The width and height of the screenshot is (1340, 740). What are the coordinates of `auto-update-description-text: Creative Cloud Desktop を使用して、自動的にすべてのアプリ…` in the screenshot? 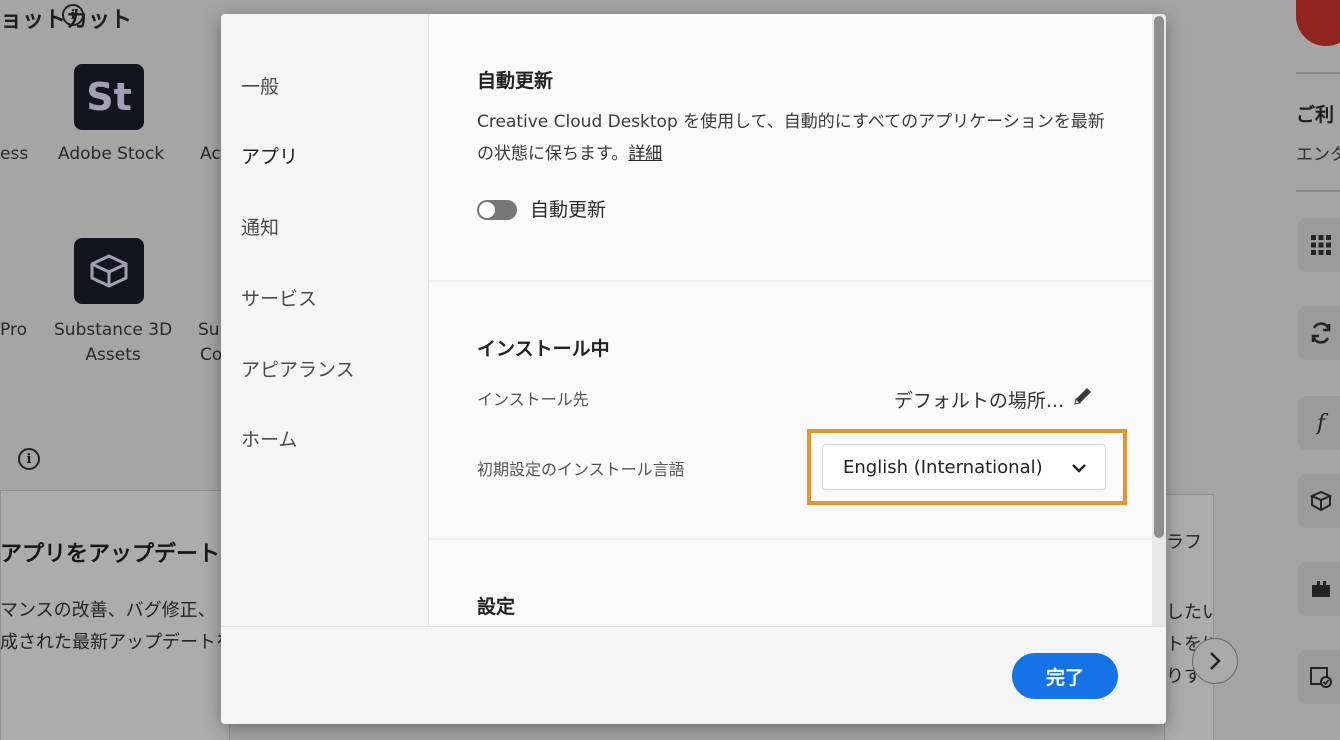 It's located at (791, 138).